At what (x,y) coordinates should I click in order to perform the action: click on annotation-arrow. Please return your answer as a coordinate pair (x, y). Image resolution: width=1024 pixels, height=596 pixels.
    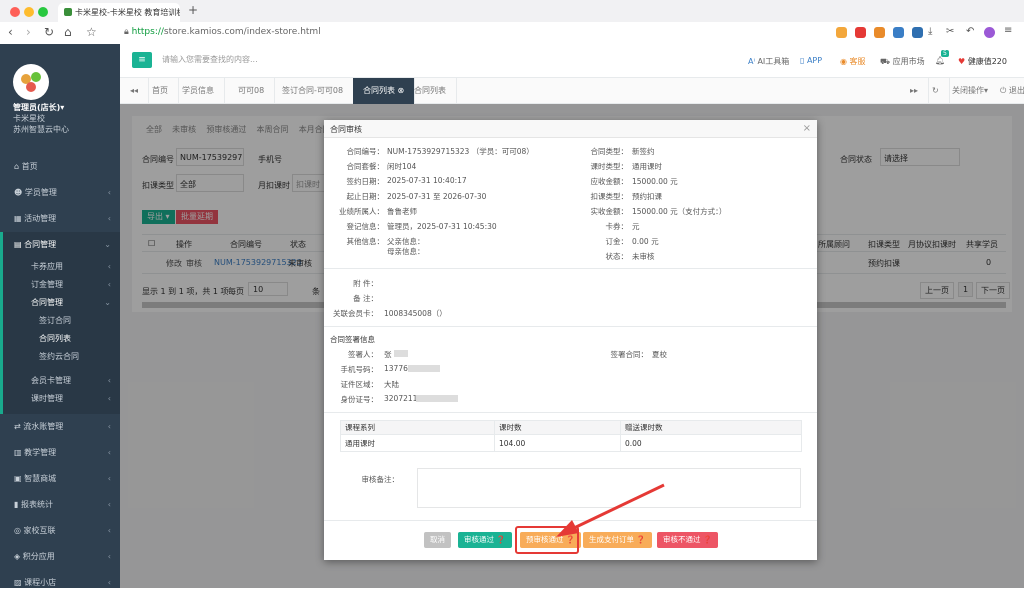
    Looking at the image, I should click on (610, 510).